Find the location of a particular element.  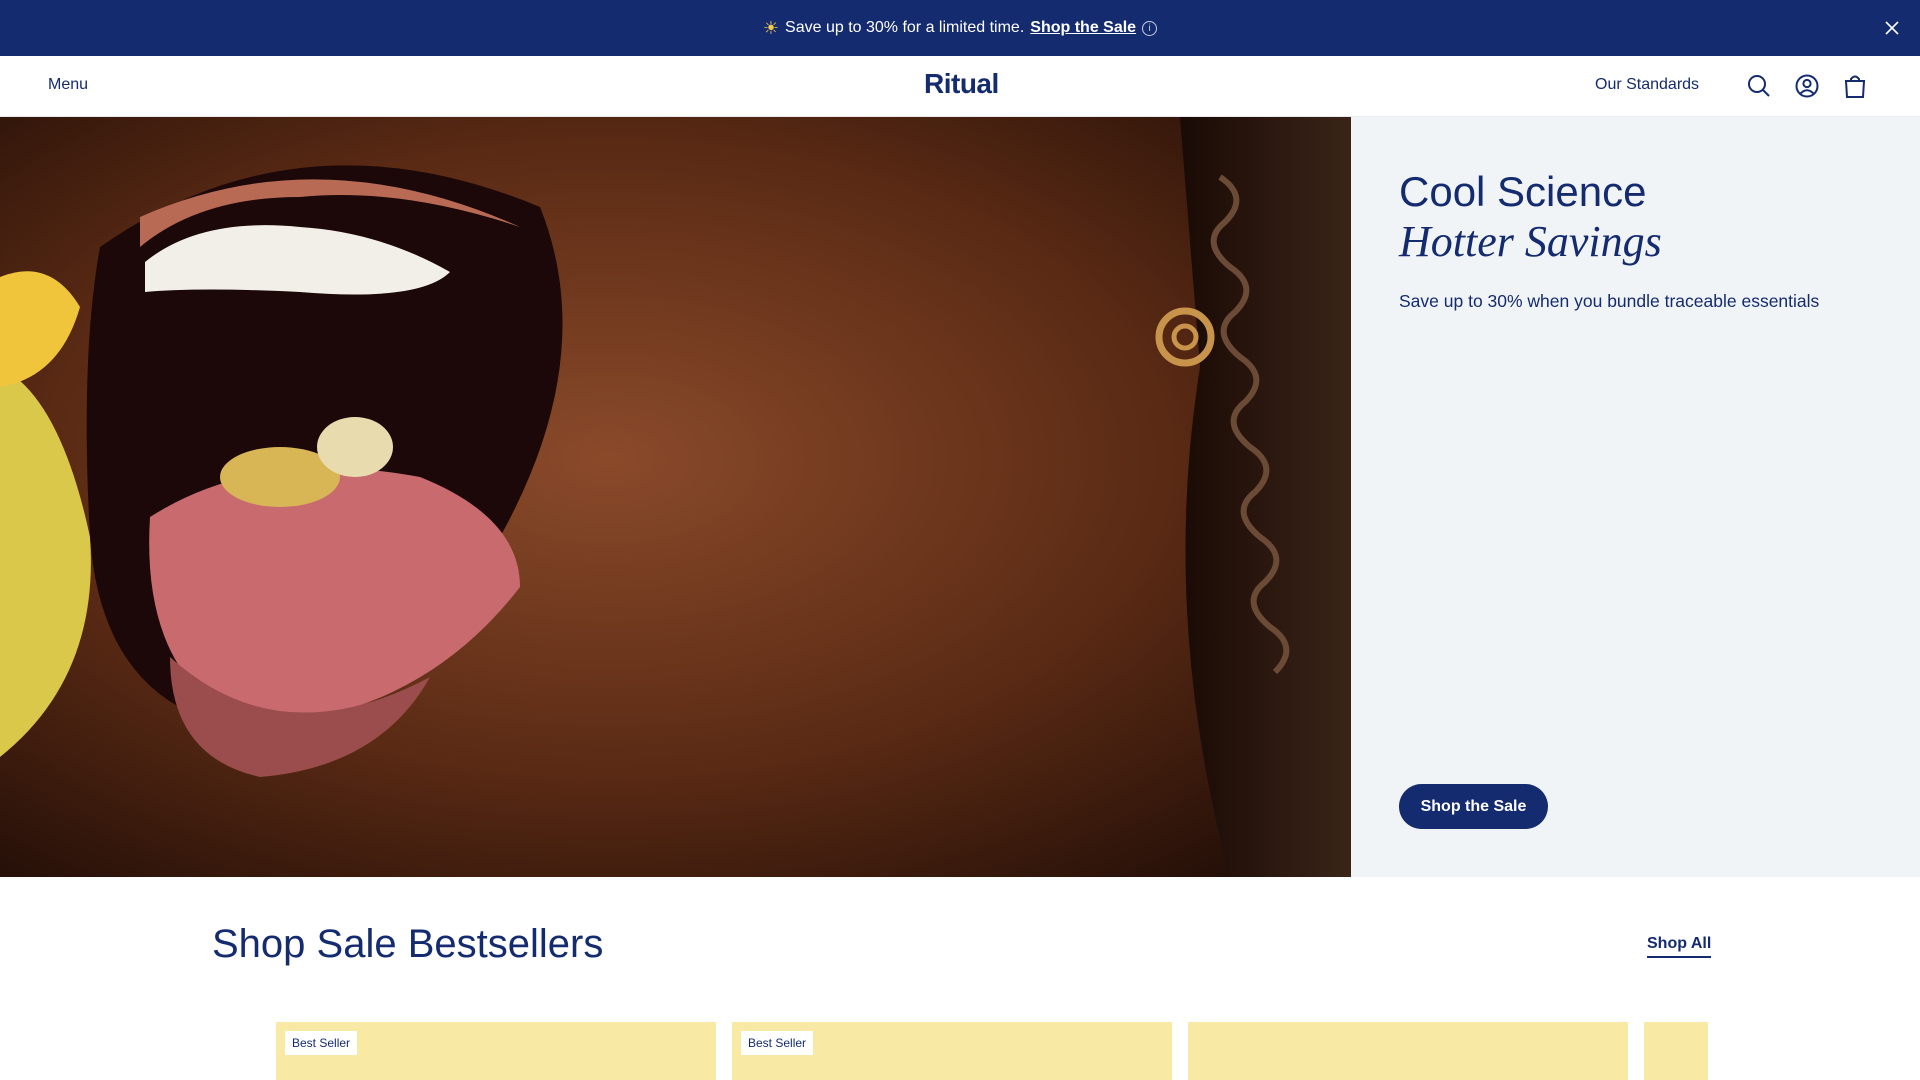

top-navigation: Menu Ritual Our Standards is located at coordinates (960, 86).